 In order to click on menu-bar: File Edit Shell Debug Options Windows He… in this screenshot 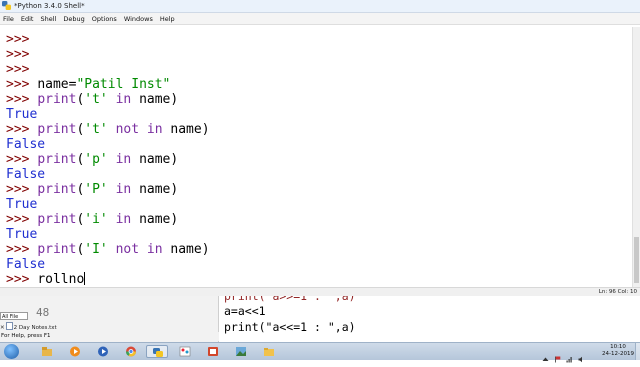, I will do `click(320, 19)`.